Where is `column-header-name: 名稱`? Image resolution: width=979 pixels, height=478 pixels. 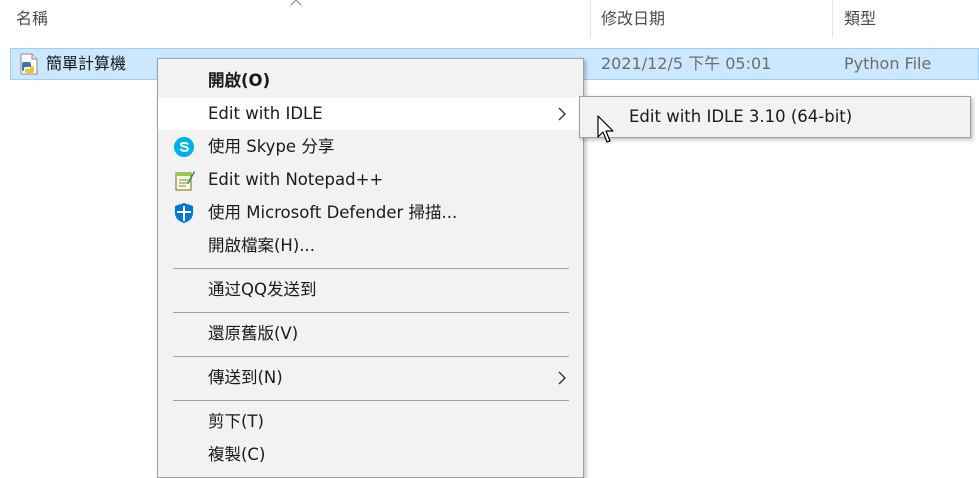
column-header-name: 名稱 is located at coordinates (32, 19).